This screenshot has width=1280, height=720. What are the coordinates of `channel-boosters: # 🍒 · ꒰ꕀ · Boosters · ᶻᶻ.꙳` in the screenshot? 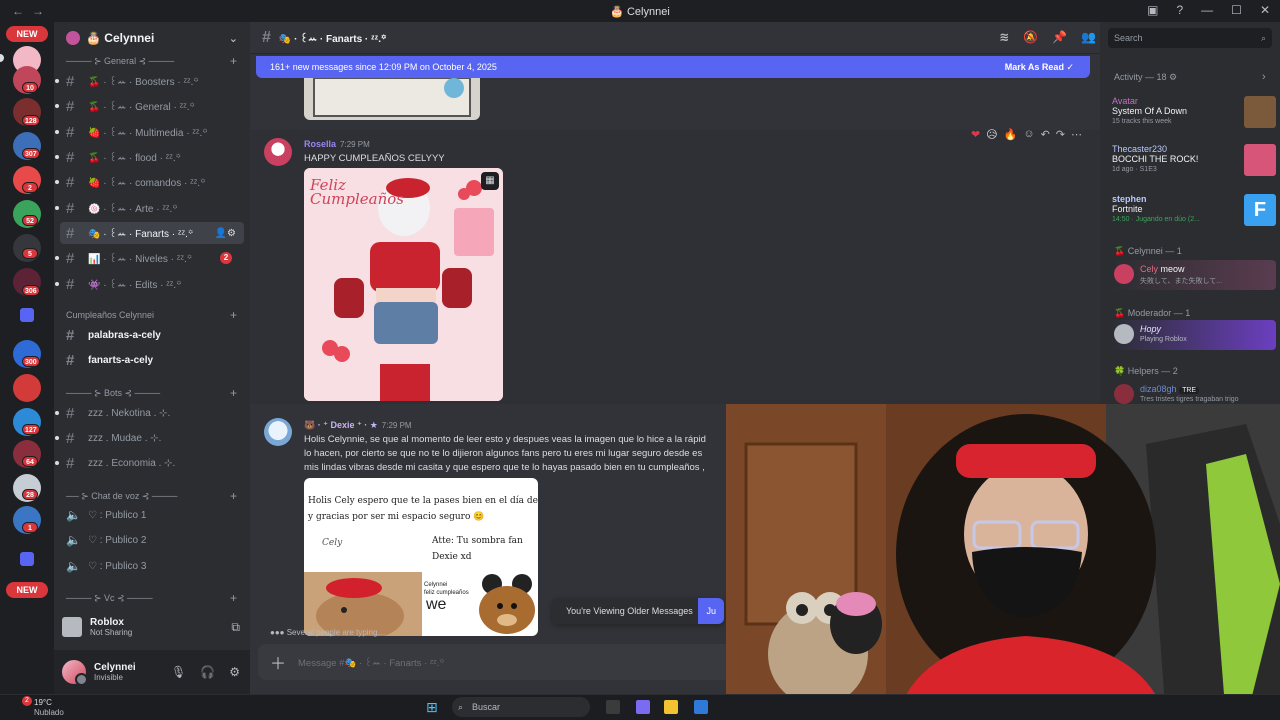 It's located at (149, 81).